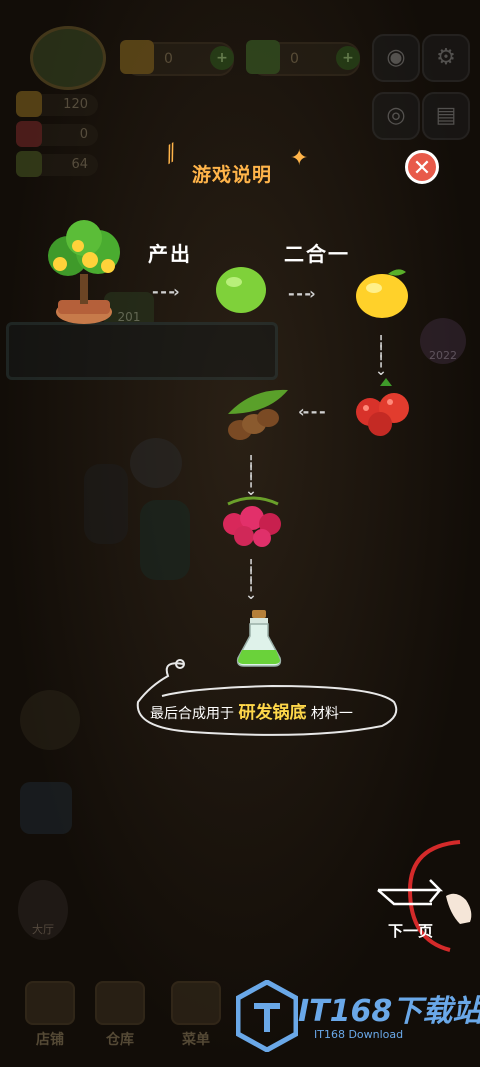  What do you see at coordinates (317, 254) in the screenshot?
I see `merge-label: 二合一` at bounding box center [317, 254].